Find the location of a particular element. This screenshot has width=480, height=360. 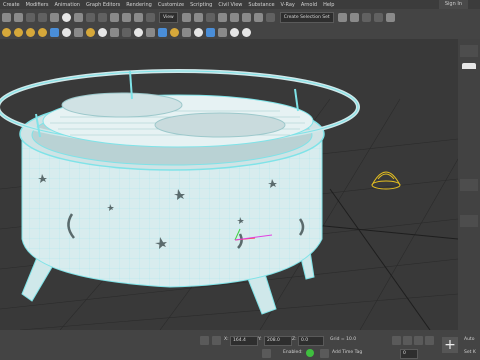

edit-named-selection-icon is located at coordinates (271, 17).